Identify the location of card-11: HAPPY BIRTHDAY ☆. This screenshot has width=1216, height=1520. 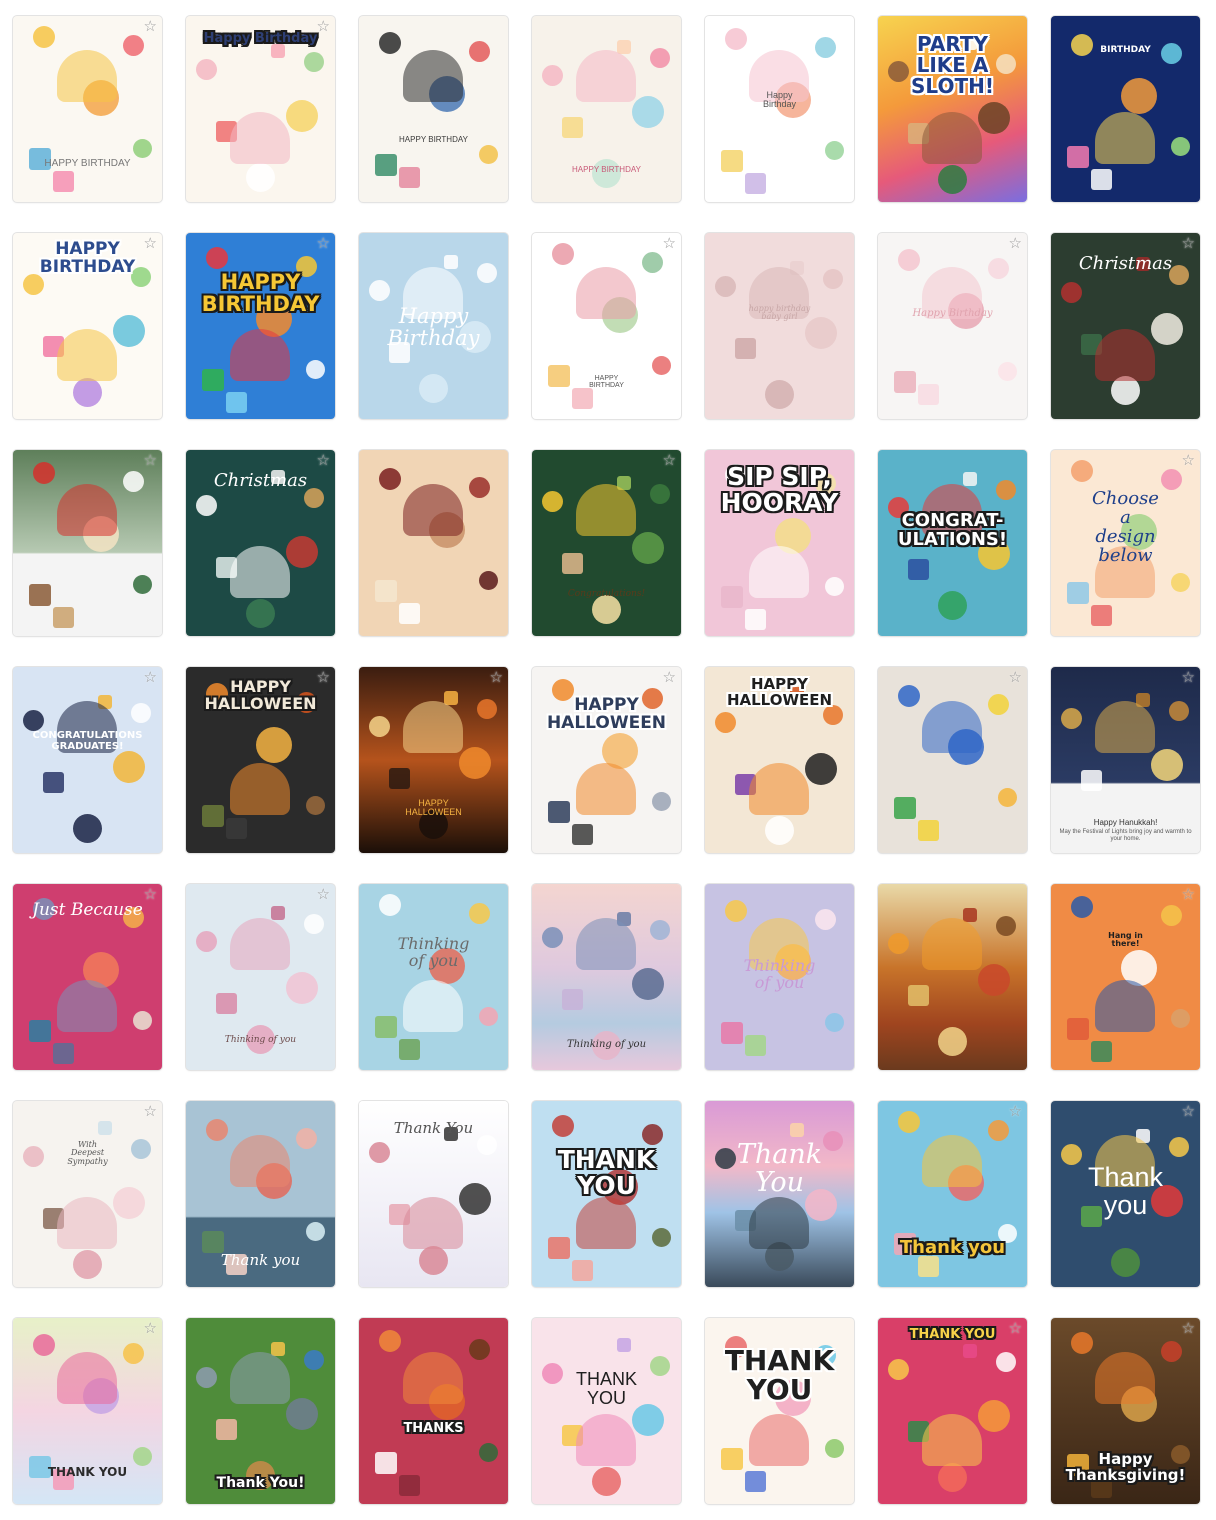
(606, 326).